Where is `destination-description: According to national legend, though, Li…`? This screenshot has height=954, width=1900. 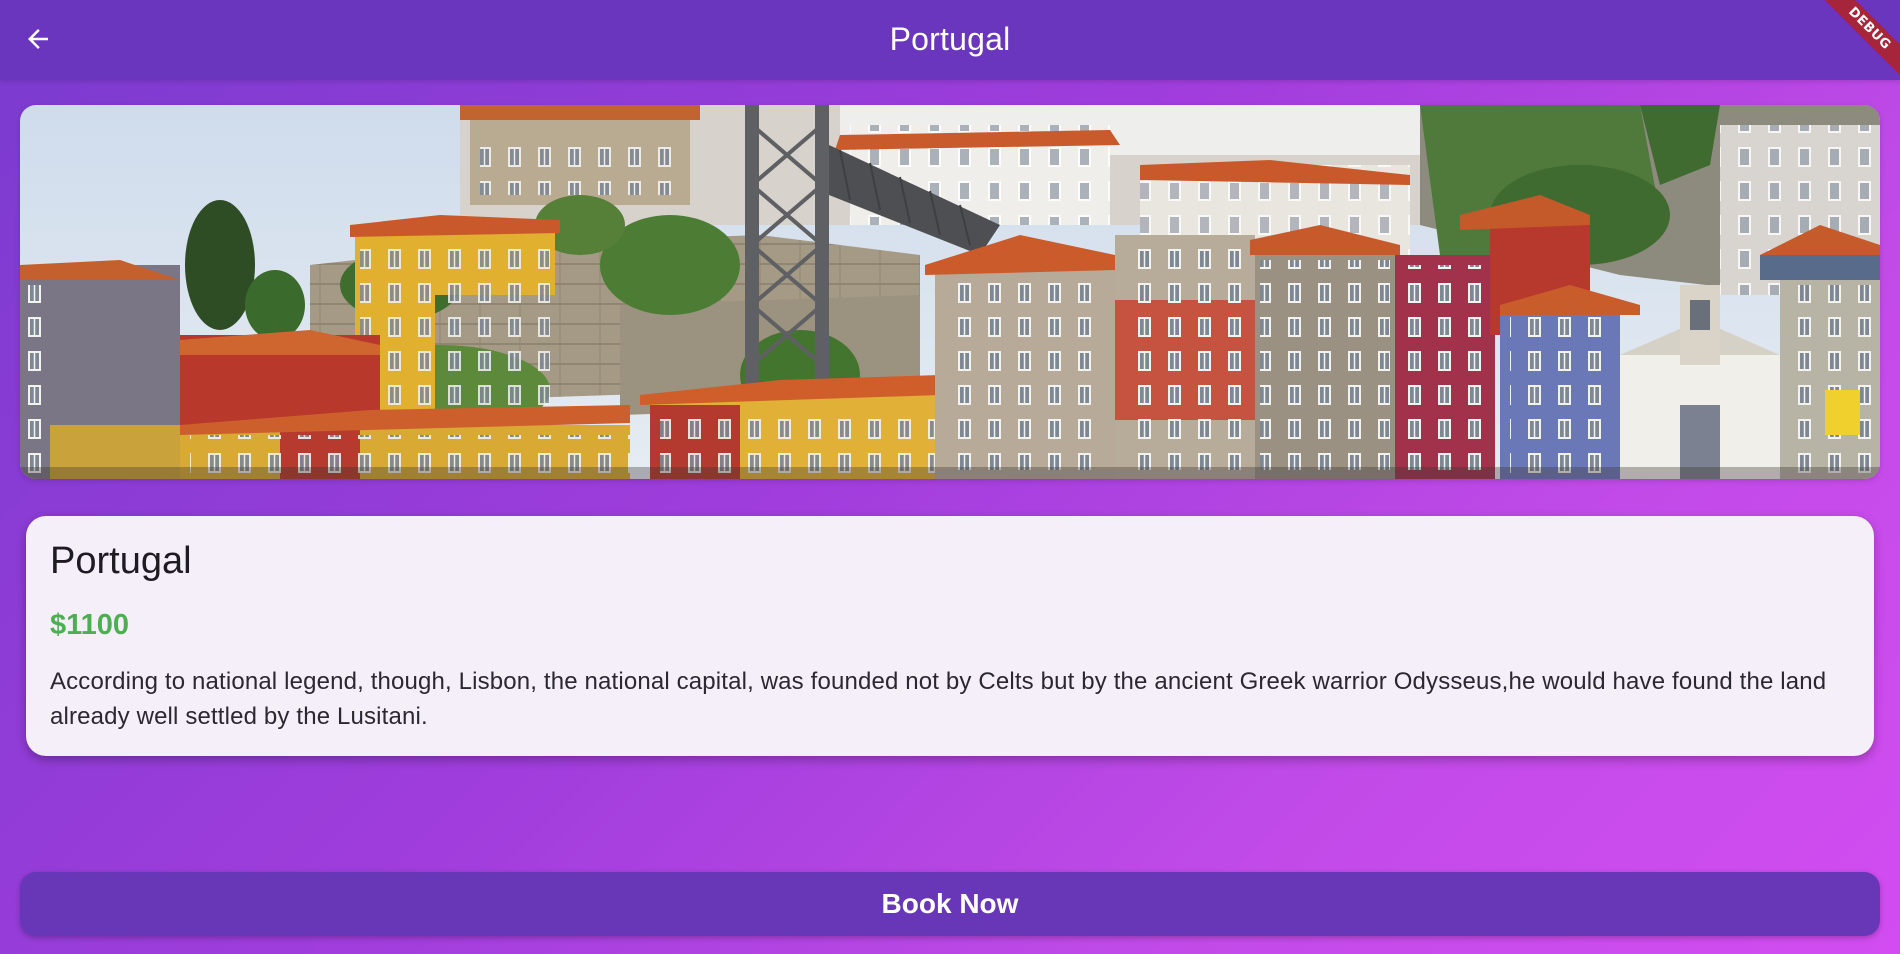 destination-description: According to national legend, though, Li… is located at coordinates (938, 699).